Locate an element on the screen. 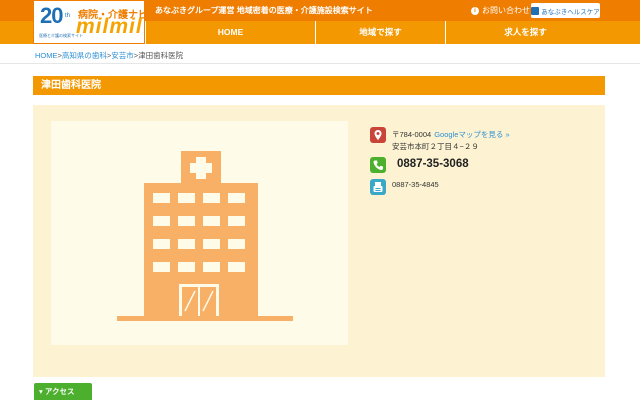  info-circle-icon: i is located at coordinates (475, 10).